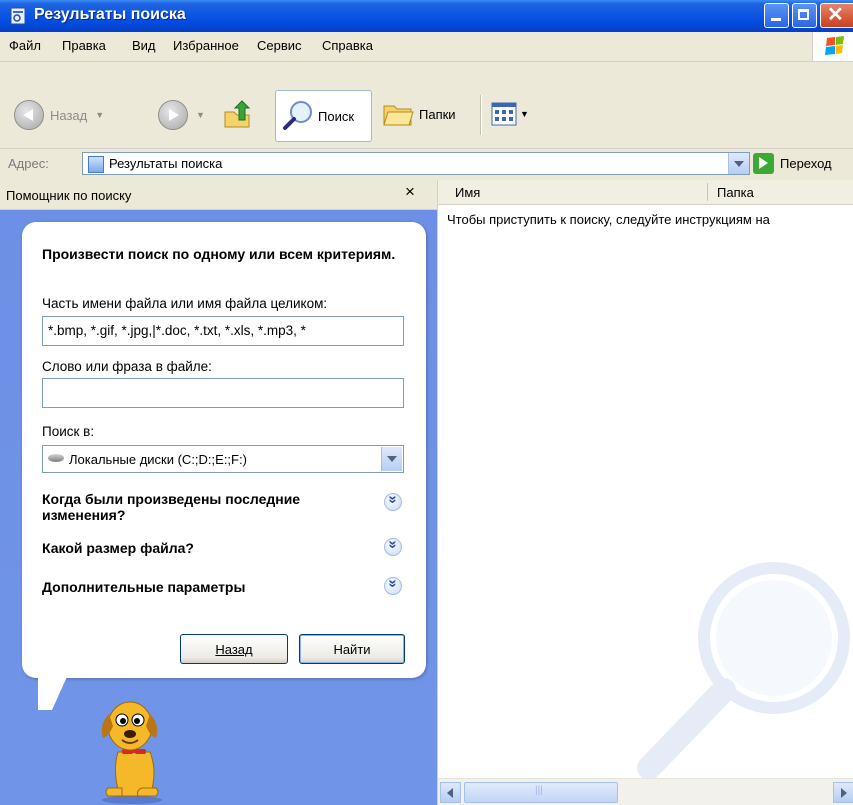 This screenshot has width=853, height=805. What do you see at coordinates (279, 45) in the screenshot?
I see `menu-tools: Сервис` at bounding box center [279, 45].